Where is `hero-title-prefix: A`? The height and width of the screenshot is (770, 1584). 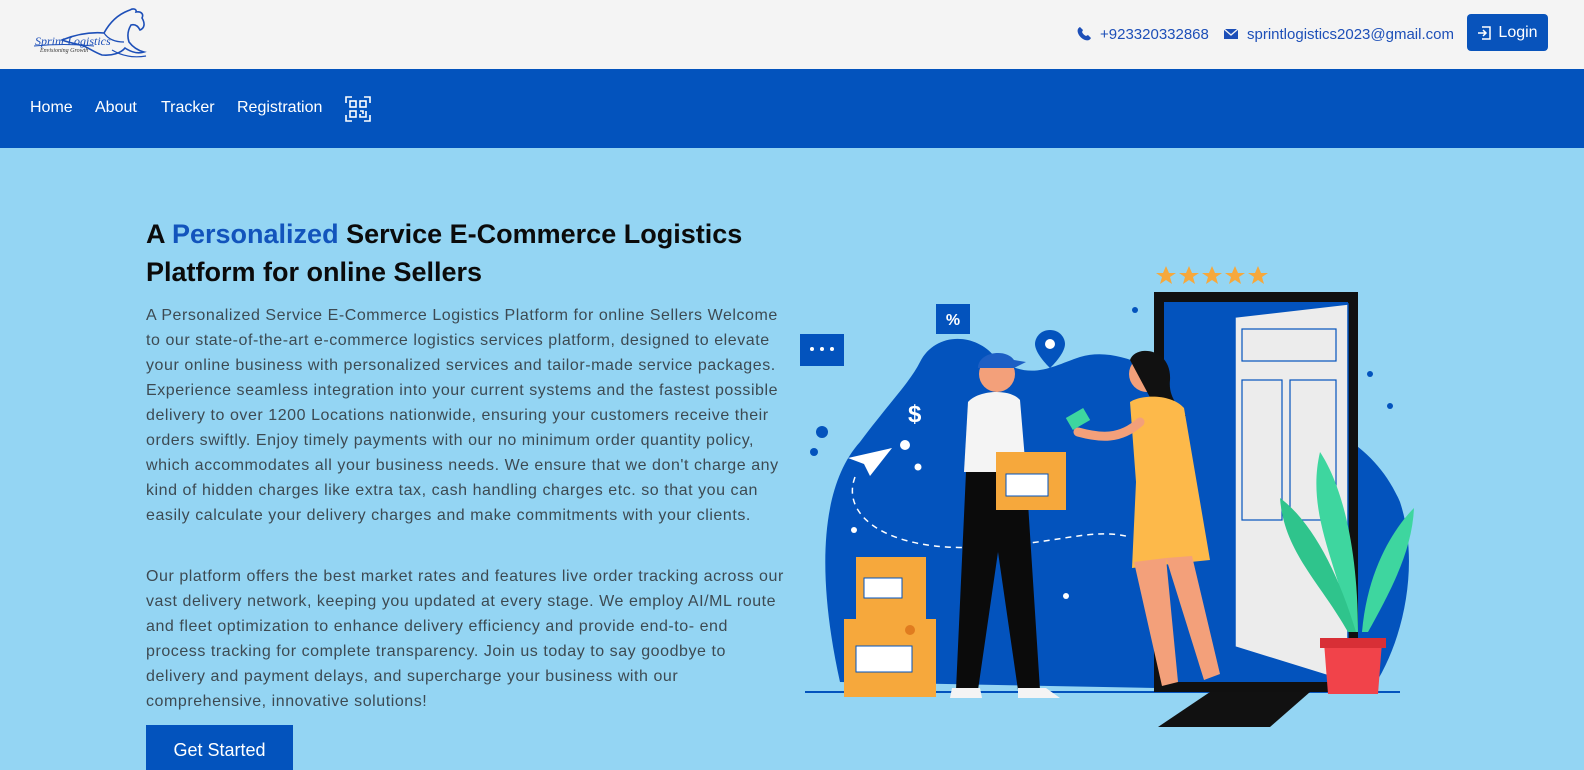
hero-title-prefix: A is located at coordinates (159, 234).